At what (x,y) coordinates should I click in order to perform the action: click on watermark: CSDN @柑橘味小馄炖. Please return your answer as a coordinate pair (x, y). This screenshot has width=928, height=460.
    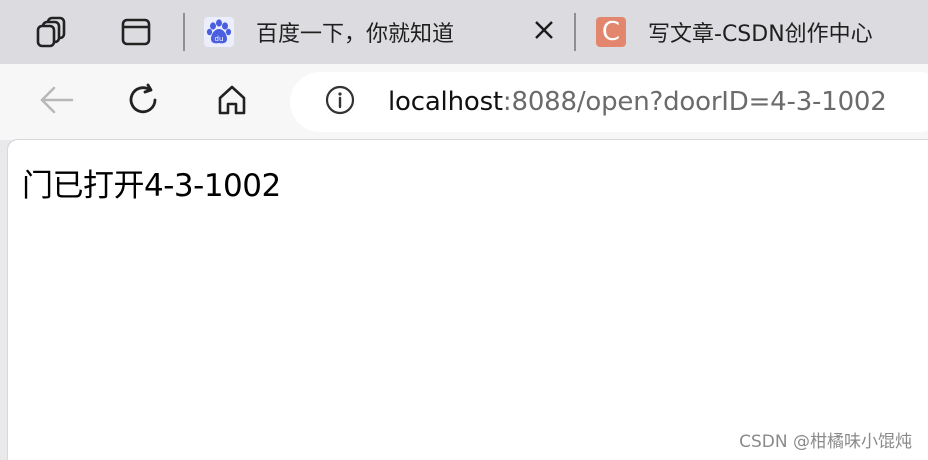
    Looking at the image, I should click on (825, 442).